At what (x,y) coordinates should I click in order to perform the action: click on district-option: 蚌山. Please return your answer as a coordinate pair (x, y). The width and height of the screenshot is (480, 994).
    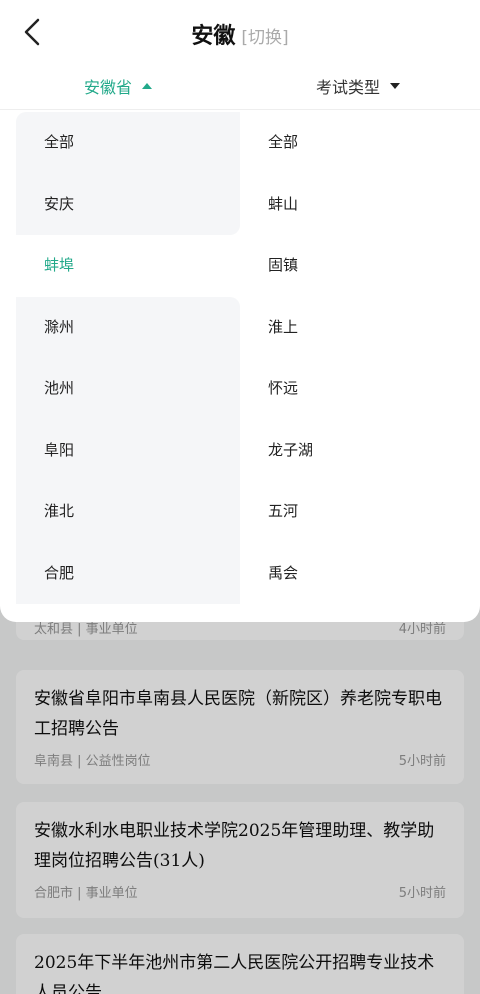
    Looking at the image, I should click on (360, 205).